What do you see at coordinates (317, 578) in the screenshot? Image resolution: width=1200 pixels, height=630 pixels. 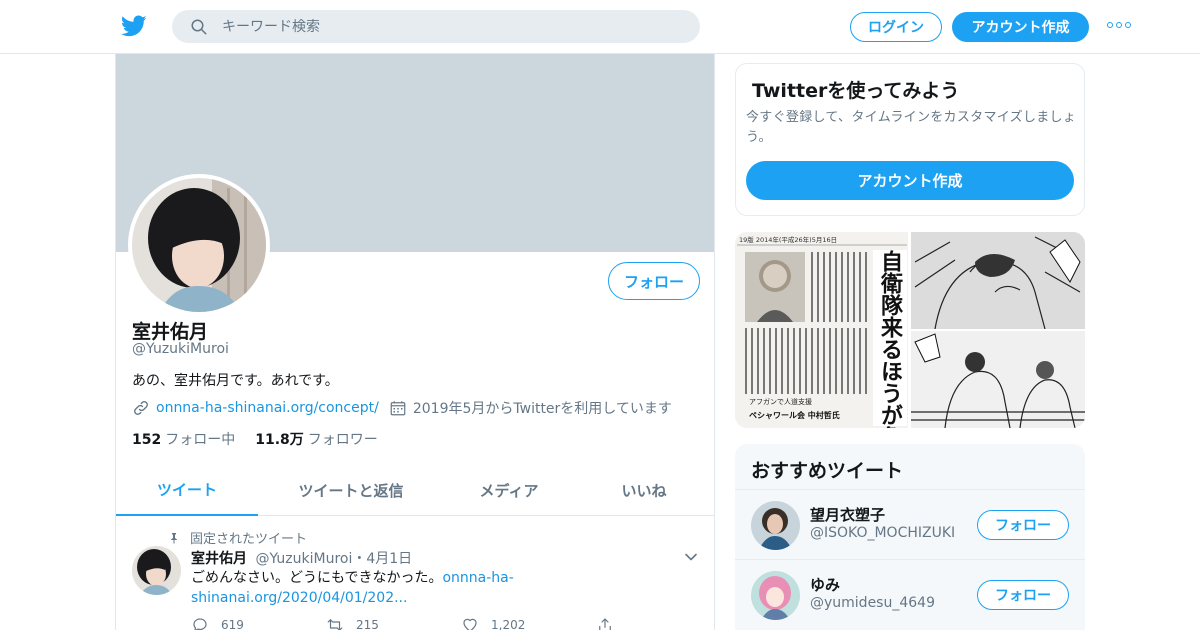 I see `tweet-body: ごめんなさい。どうにもできなかった。` at bounding box center [317, 578].